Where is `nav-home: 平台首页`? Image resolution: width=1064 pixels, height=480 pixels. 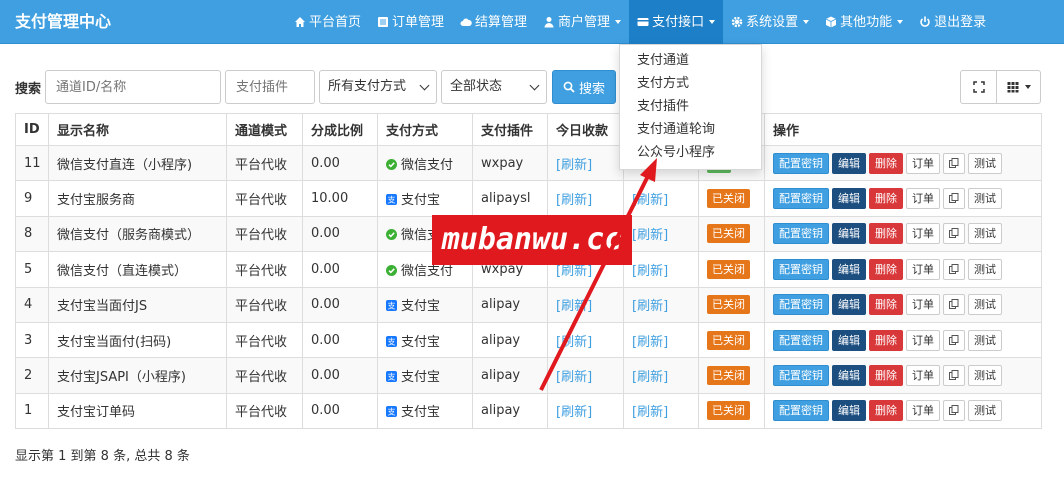 nav-home: 平台首页 is located at coordinates (327, 22).